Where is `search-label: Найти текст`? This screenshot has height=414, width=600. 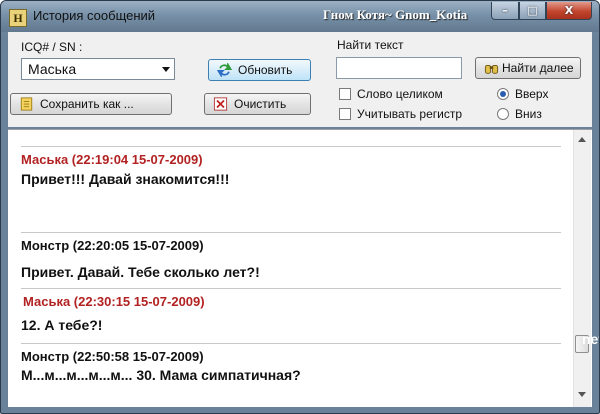
search-label: Найти текст is located at coordinates (370, 45).